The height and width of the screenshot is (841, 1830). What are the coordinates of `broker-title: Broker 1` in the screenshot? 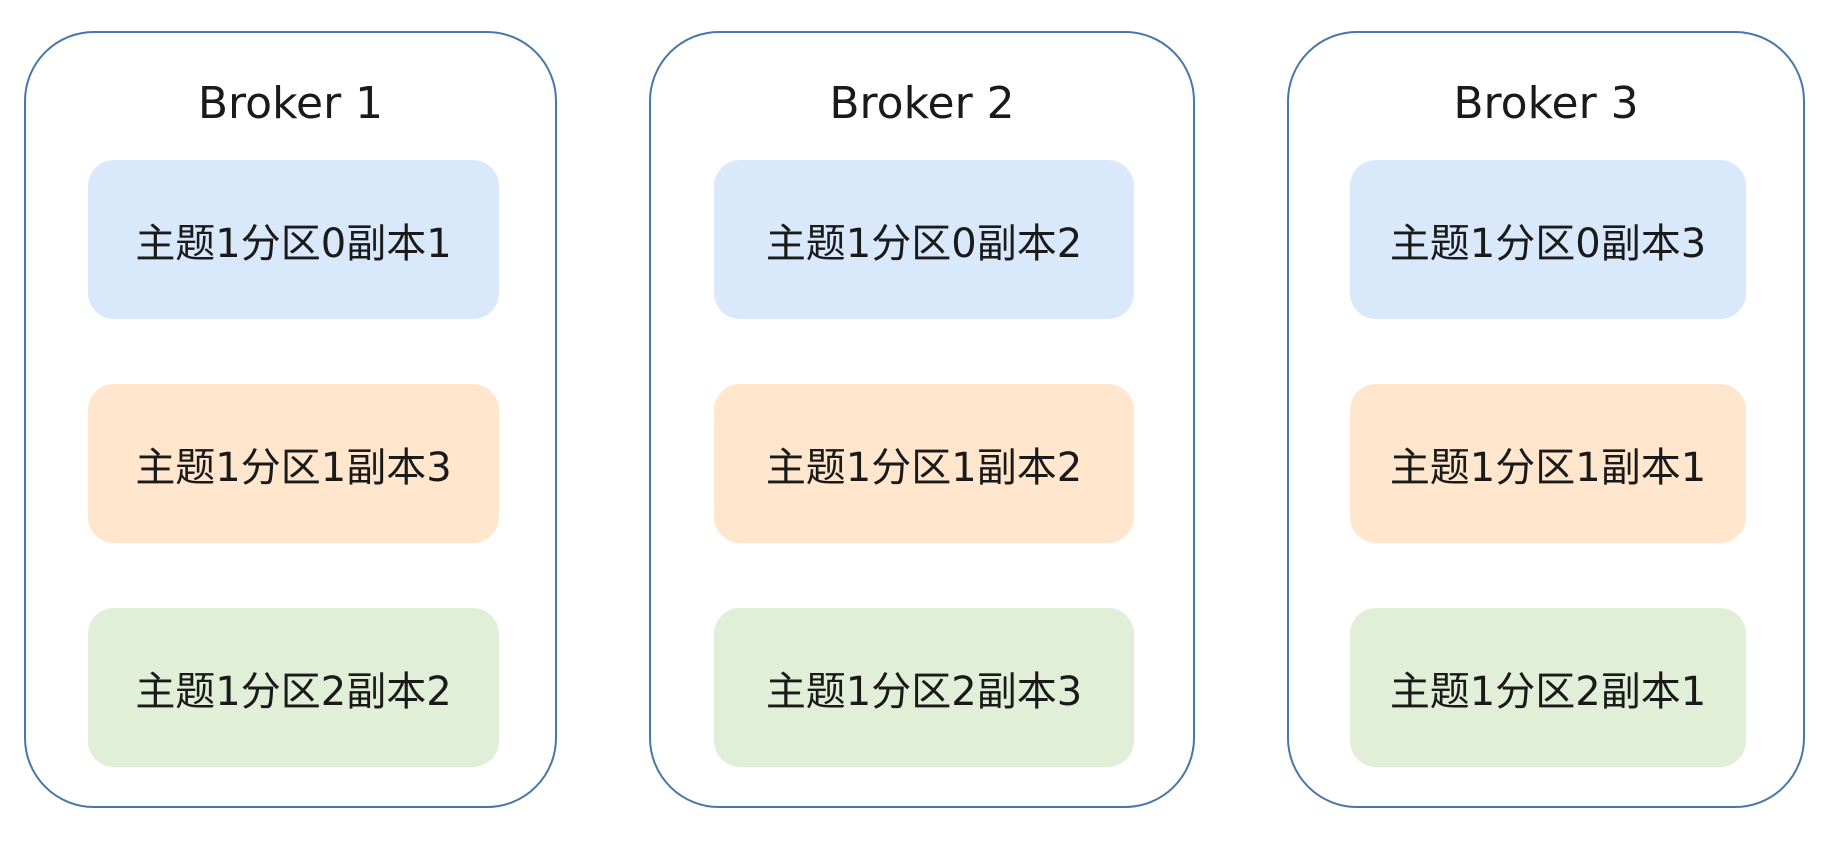 It's located at (290, 103).